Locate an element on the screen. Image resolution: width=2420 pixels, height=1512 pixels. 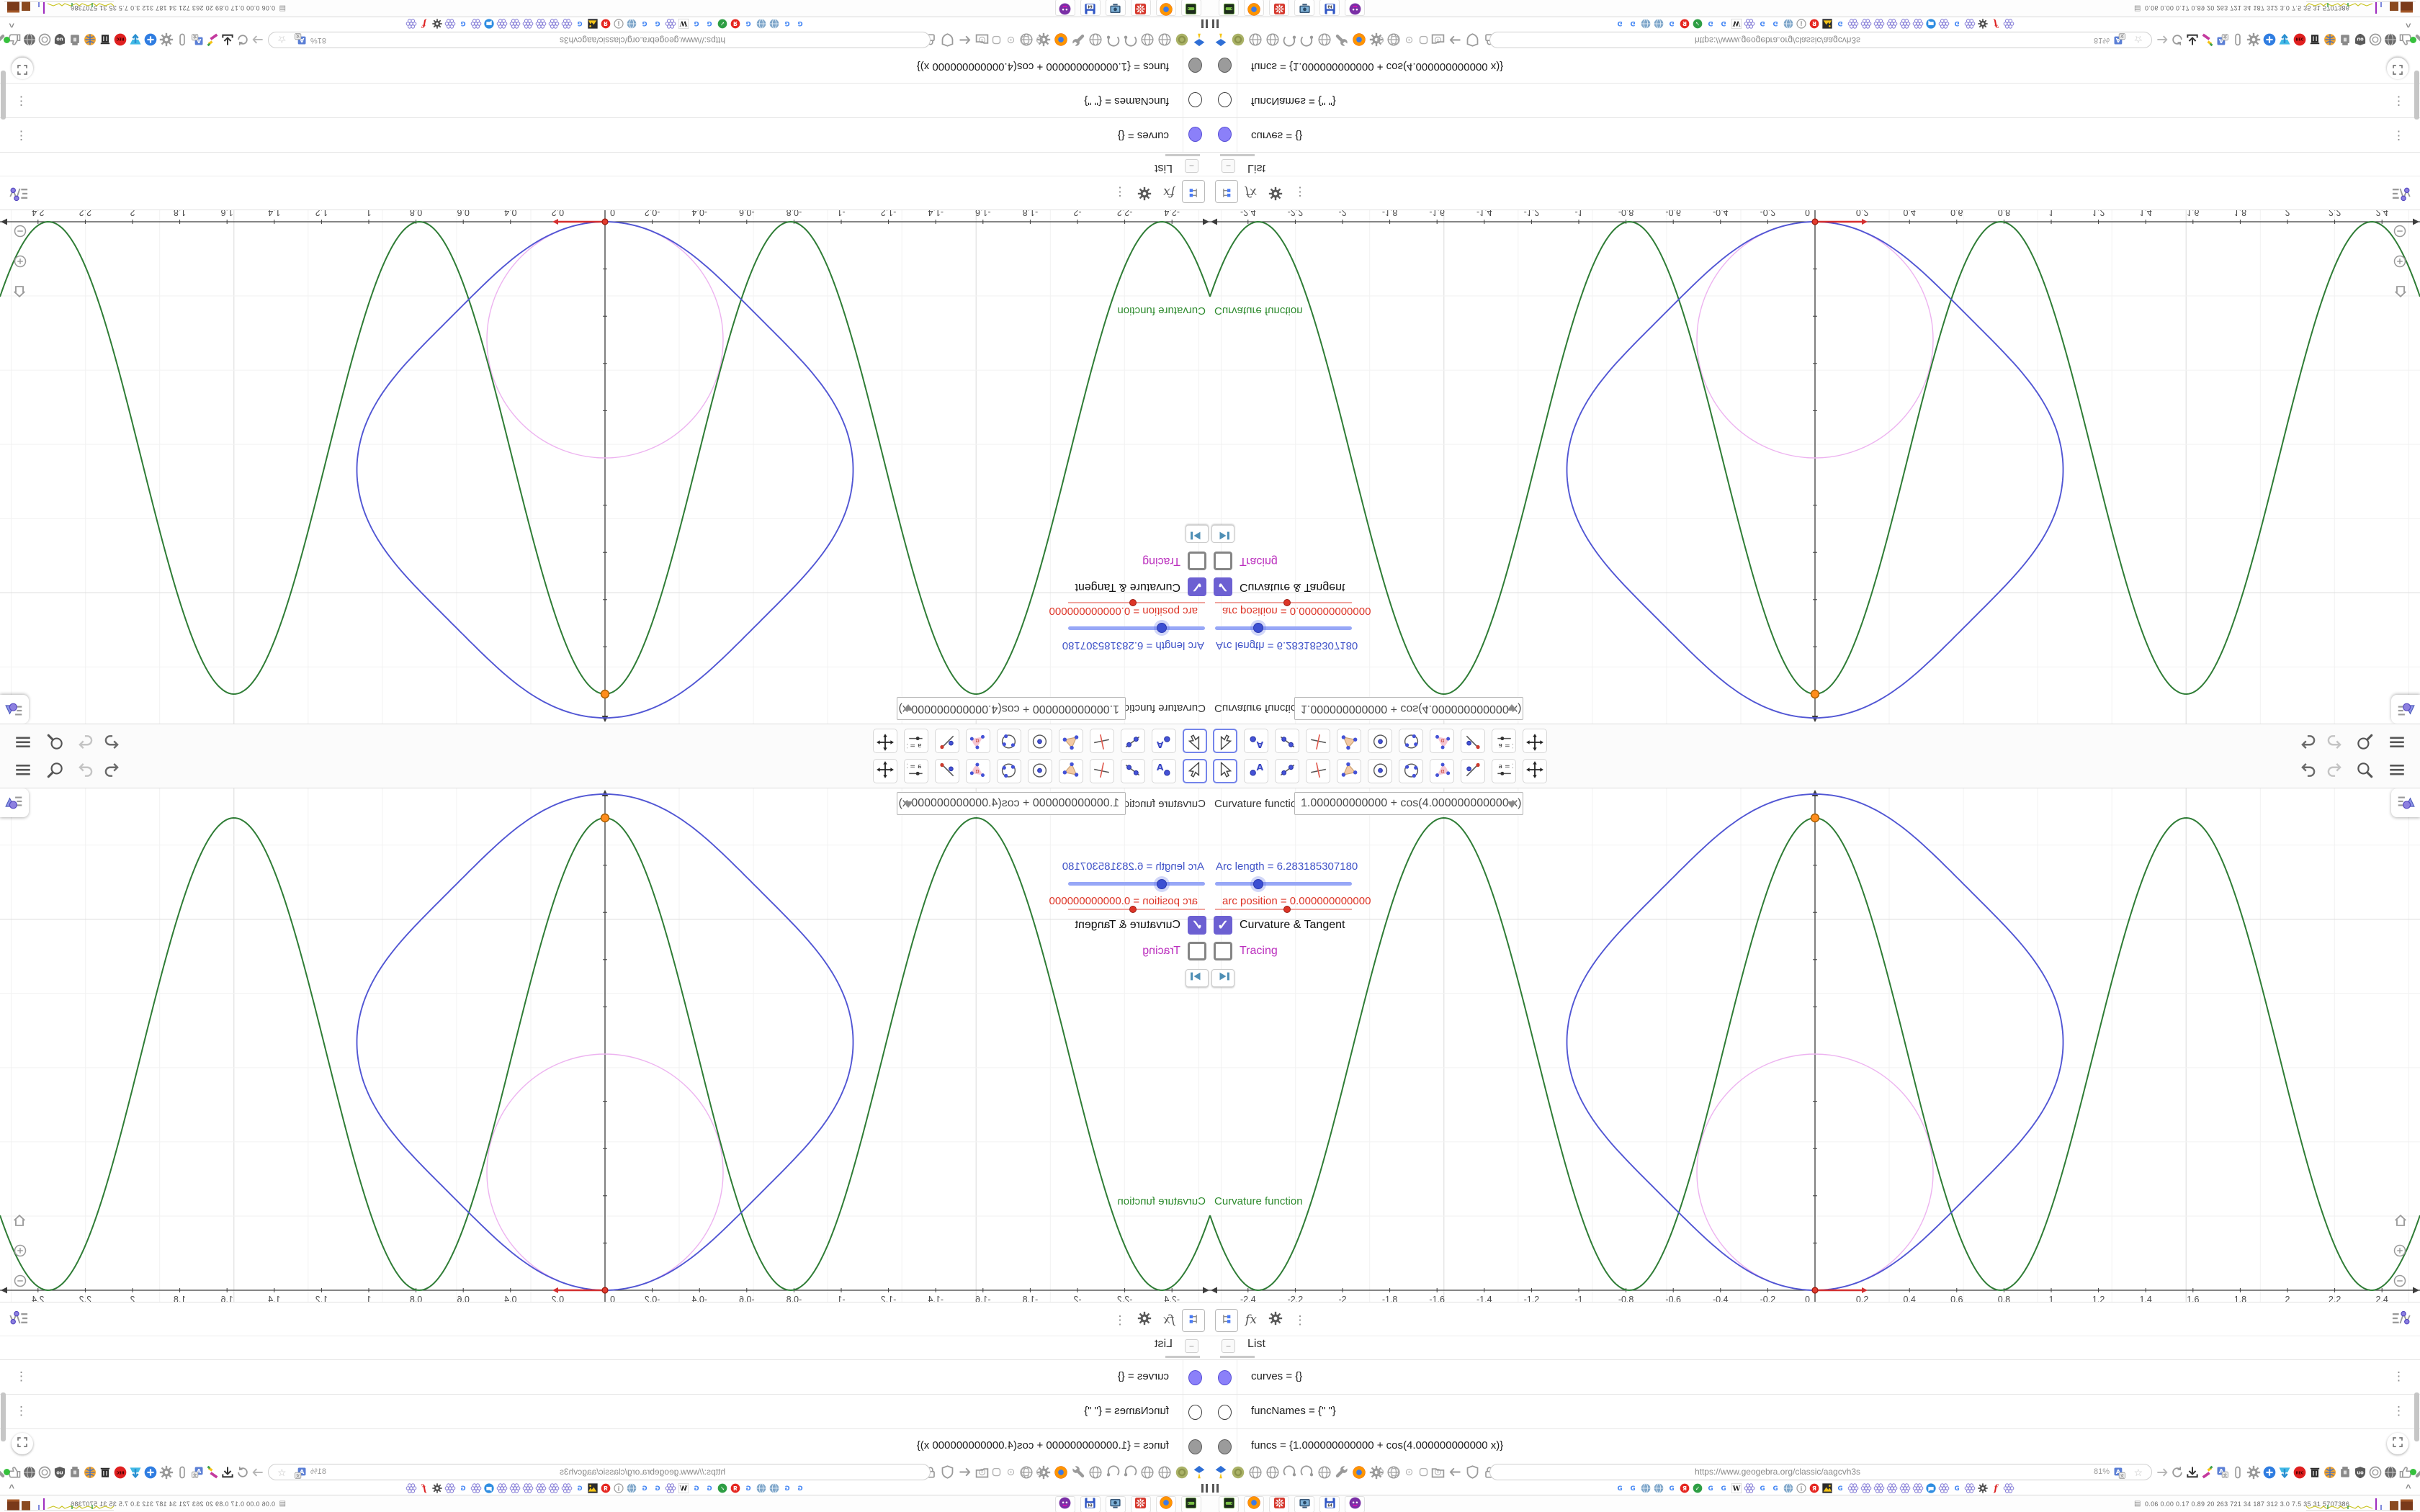
highlighter-icon is located at coordinates (212, 39).